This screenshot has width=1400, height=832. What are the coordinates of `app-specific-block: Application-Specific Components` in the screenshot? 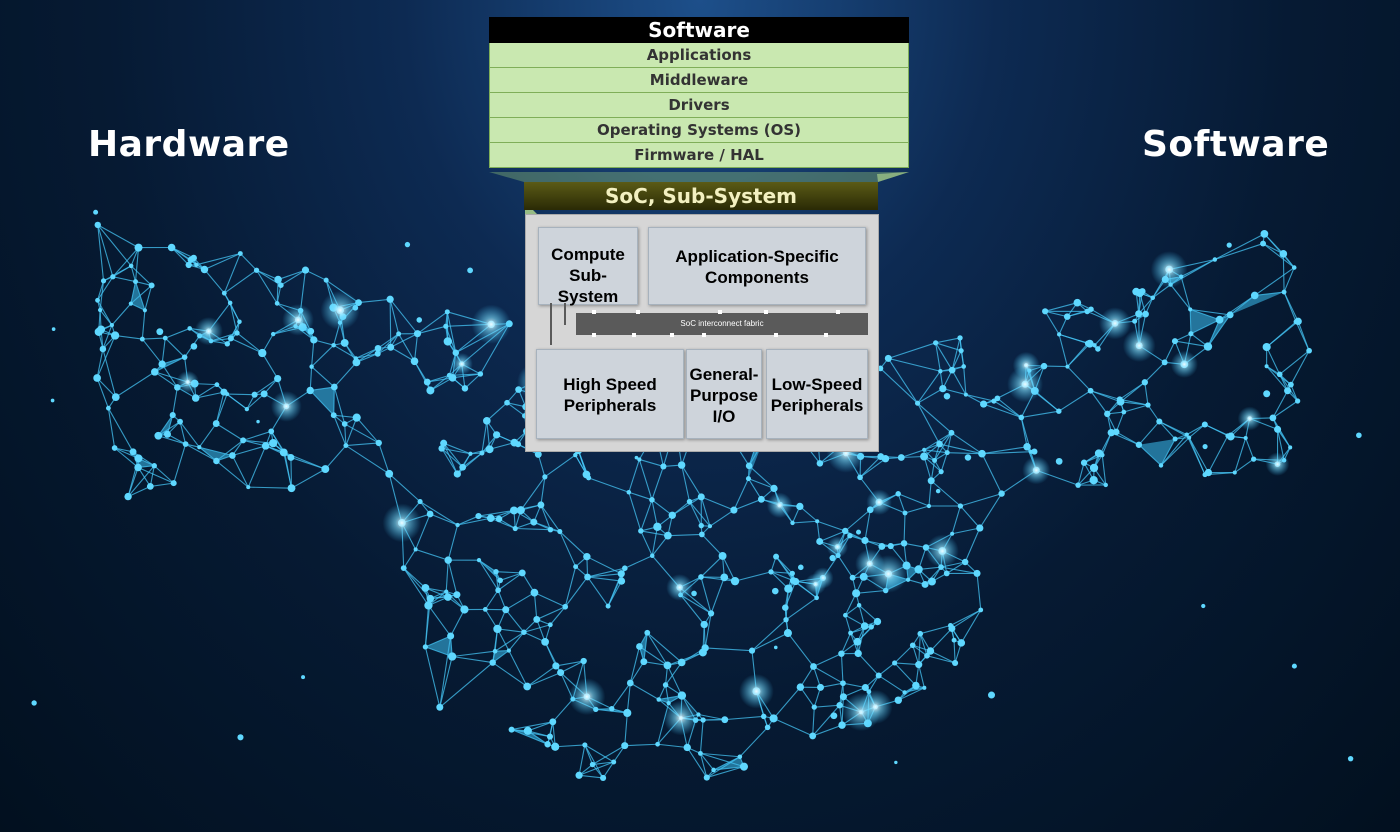 It's located at (757, 266).